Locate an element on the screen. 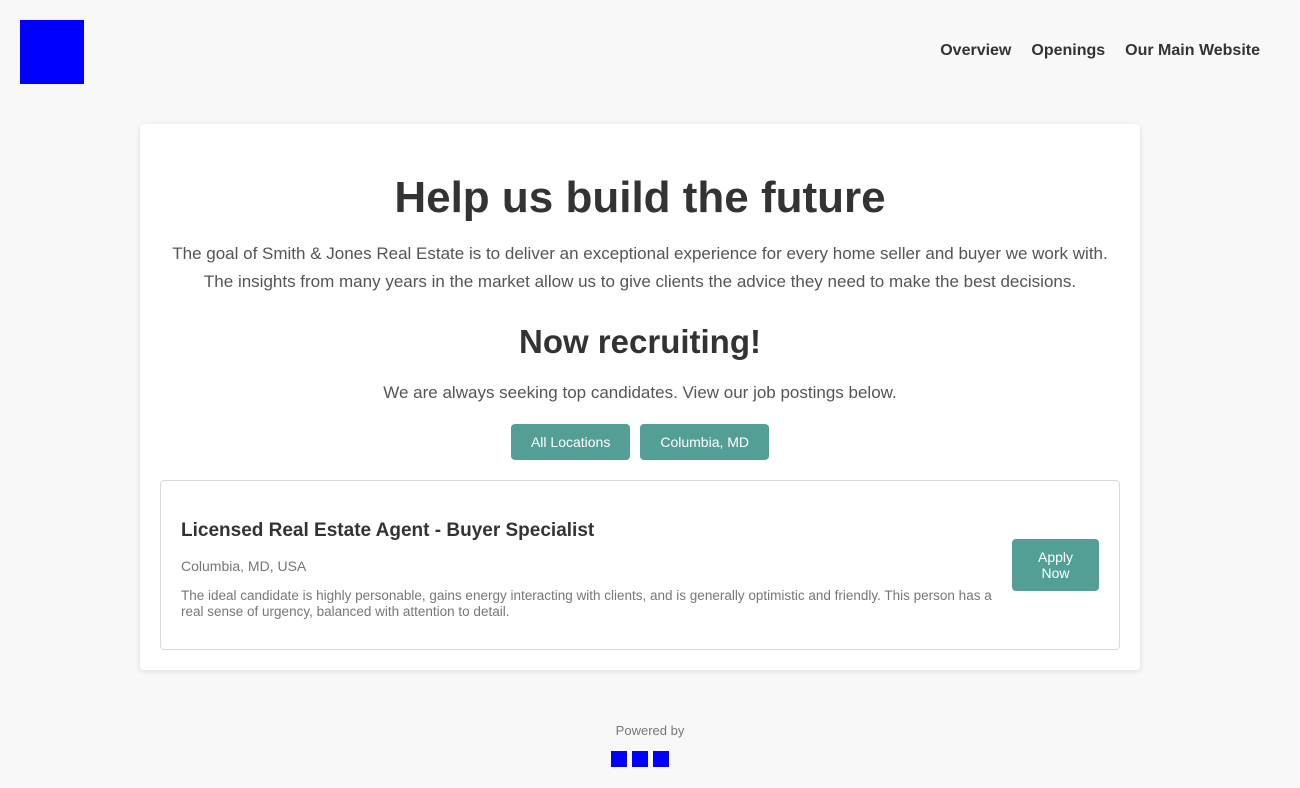 Image resolution: width=1300 pixels, height=788 pixels. company-logo-icon is located at coordinates (52, 52).